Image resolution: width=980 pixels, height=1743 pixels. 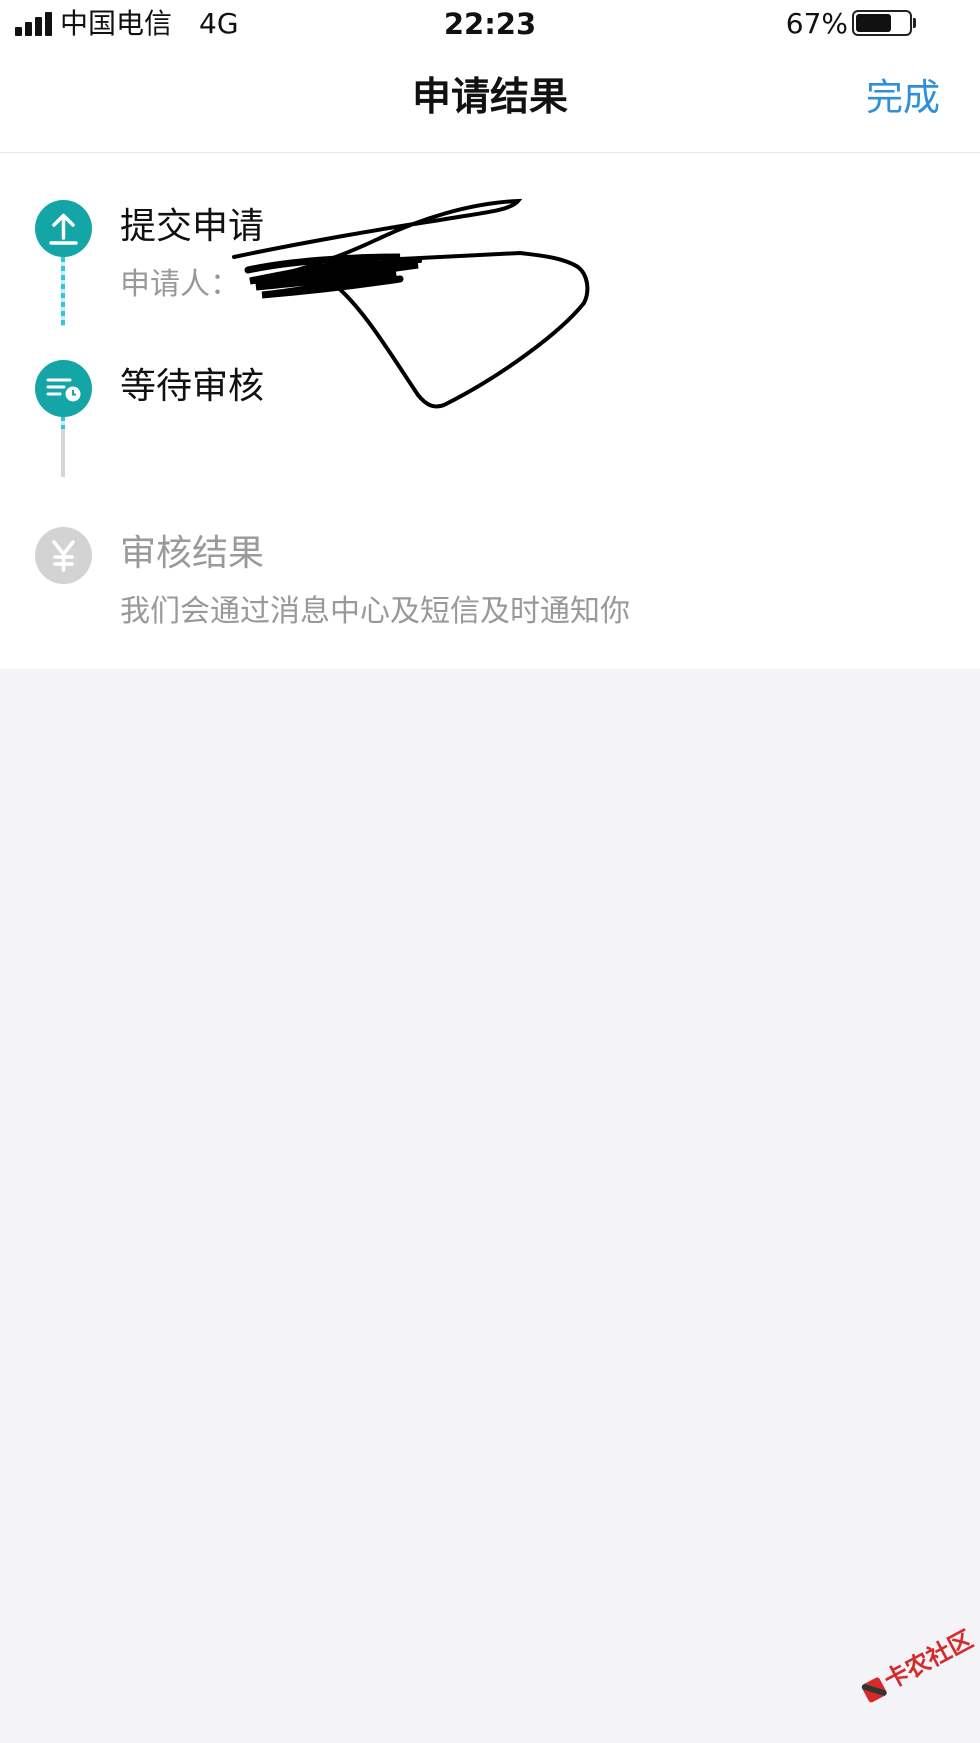 What do you see at coordinates (63, 228) in the screenshot?
I see `upload-icon` at bounding box center [63, 228].